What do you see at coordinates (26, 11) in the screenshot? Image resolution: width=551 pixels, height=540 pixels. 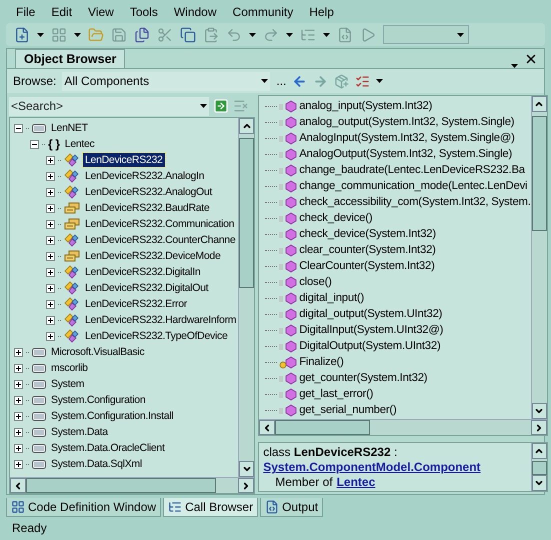 I see `menu-item: File` at bounding box center [26, 11].